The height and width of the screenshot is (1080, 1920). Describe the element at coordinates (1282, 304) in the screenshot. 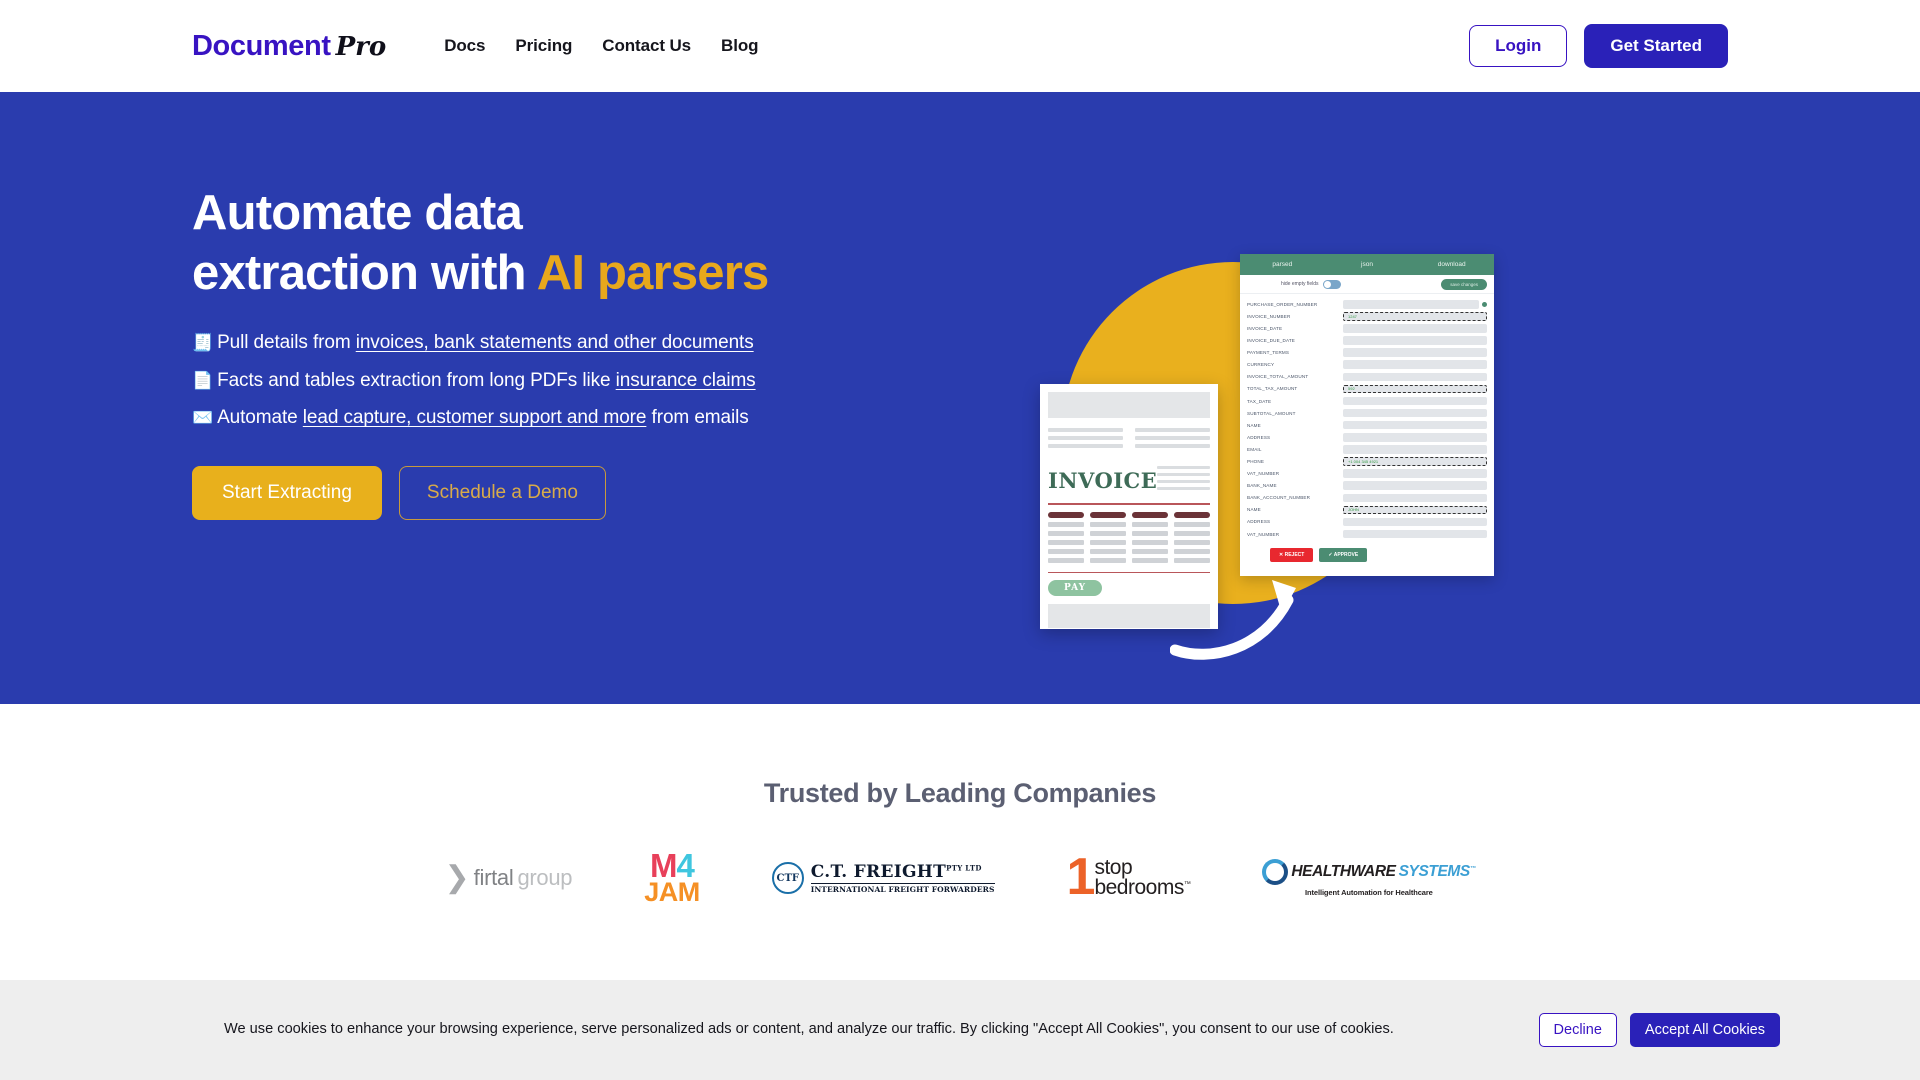

I see `parsed-field-label: PURCHASE_ORDER_NUMBER` at that location.